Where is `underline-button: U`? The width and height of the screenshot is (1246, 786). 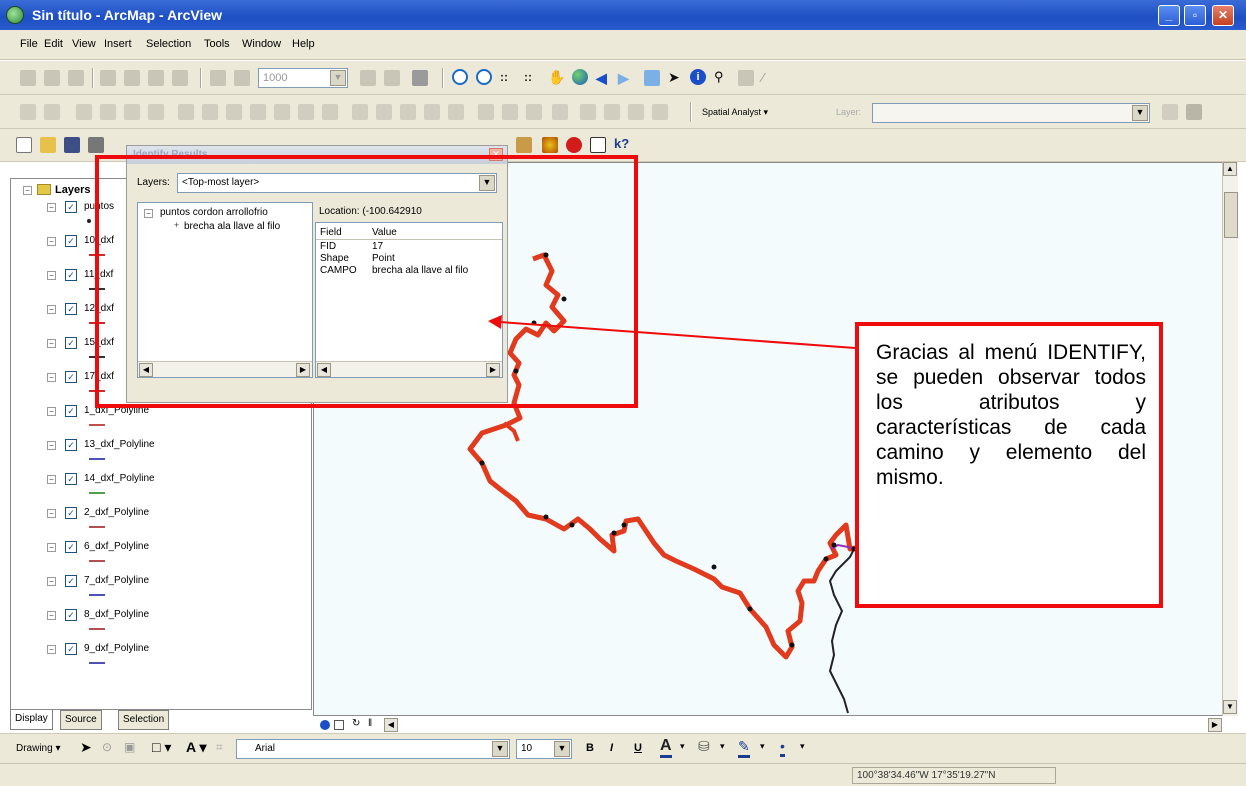
underline-button: U is located at coordinates (638, 748).